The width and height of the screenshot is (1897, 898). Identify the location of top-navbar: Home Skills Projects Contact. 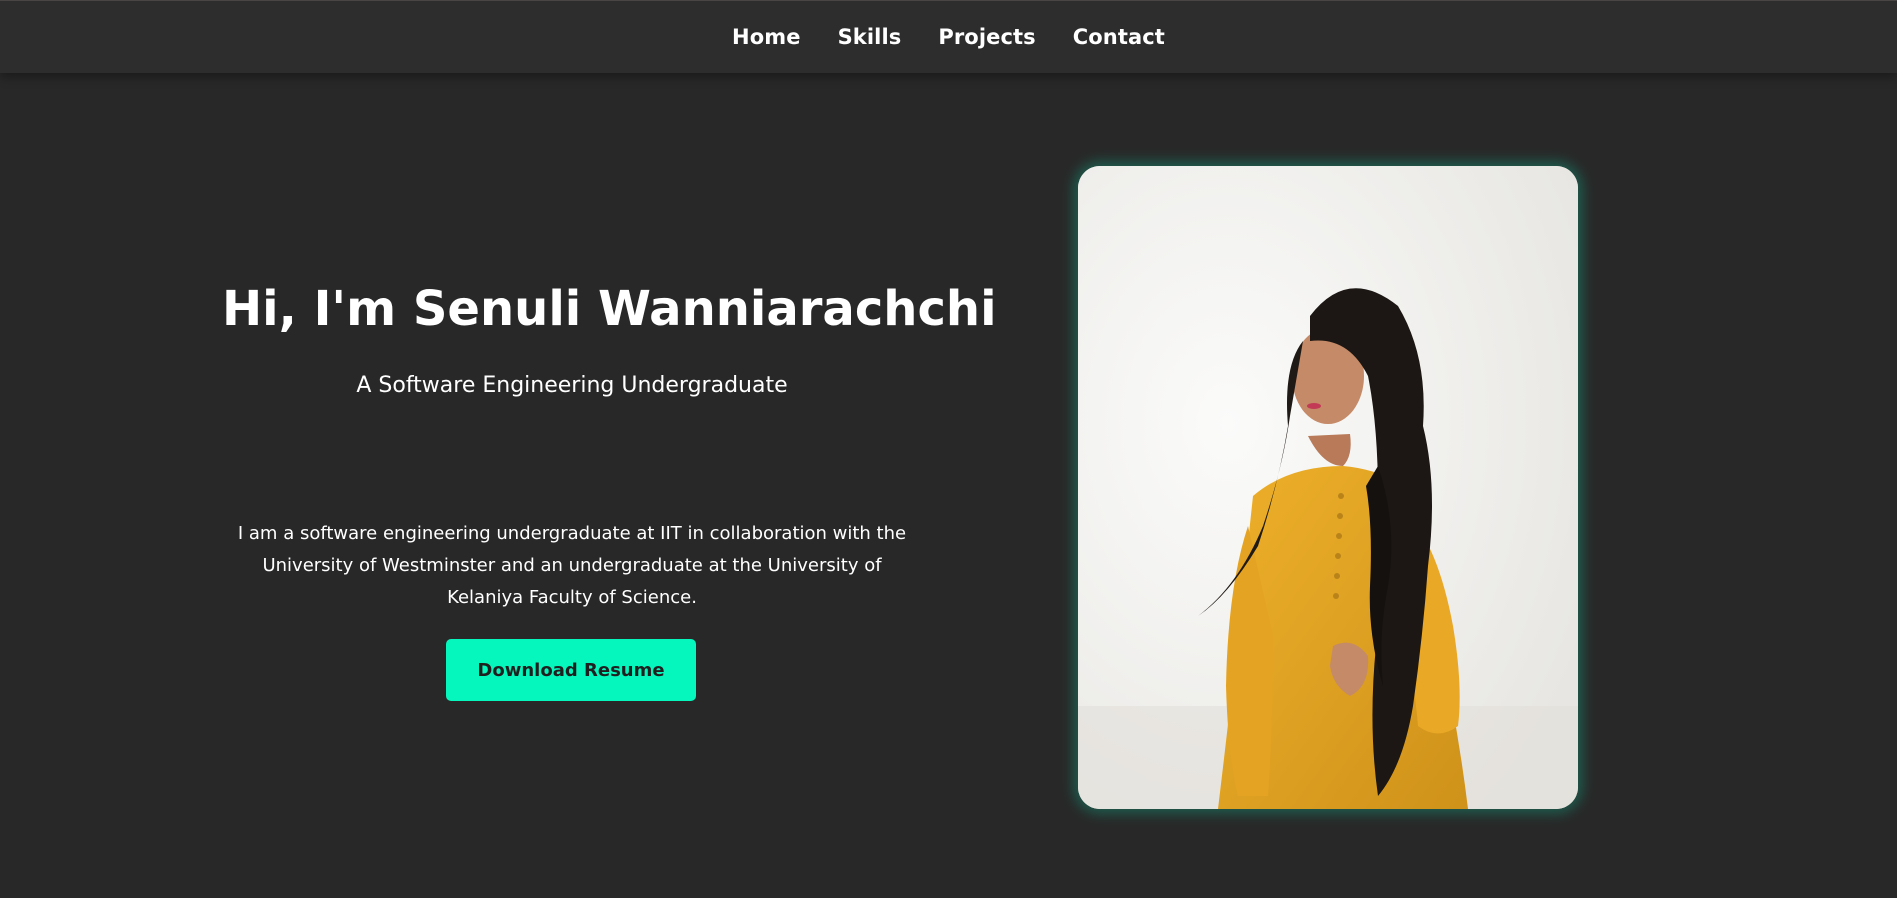
(948, 36).